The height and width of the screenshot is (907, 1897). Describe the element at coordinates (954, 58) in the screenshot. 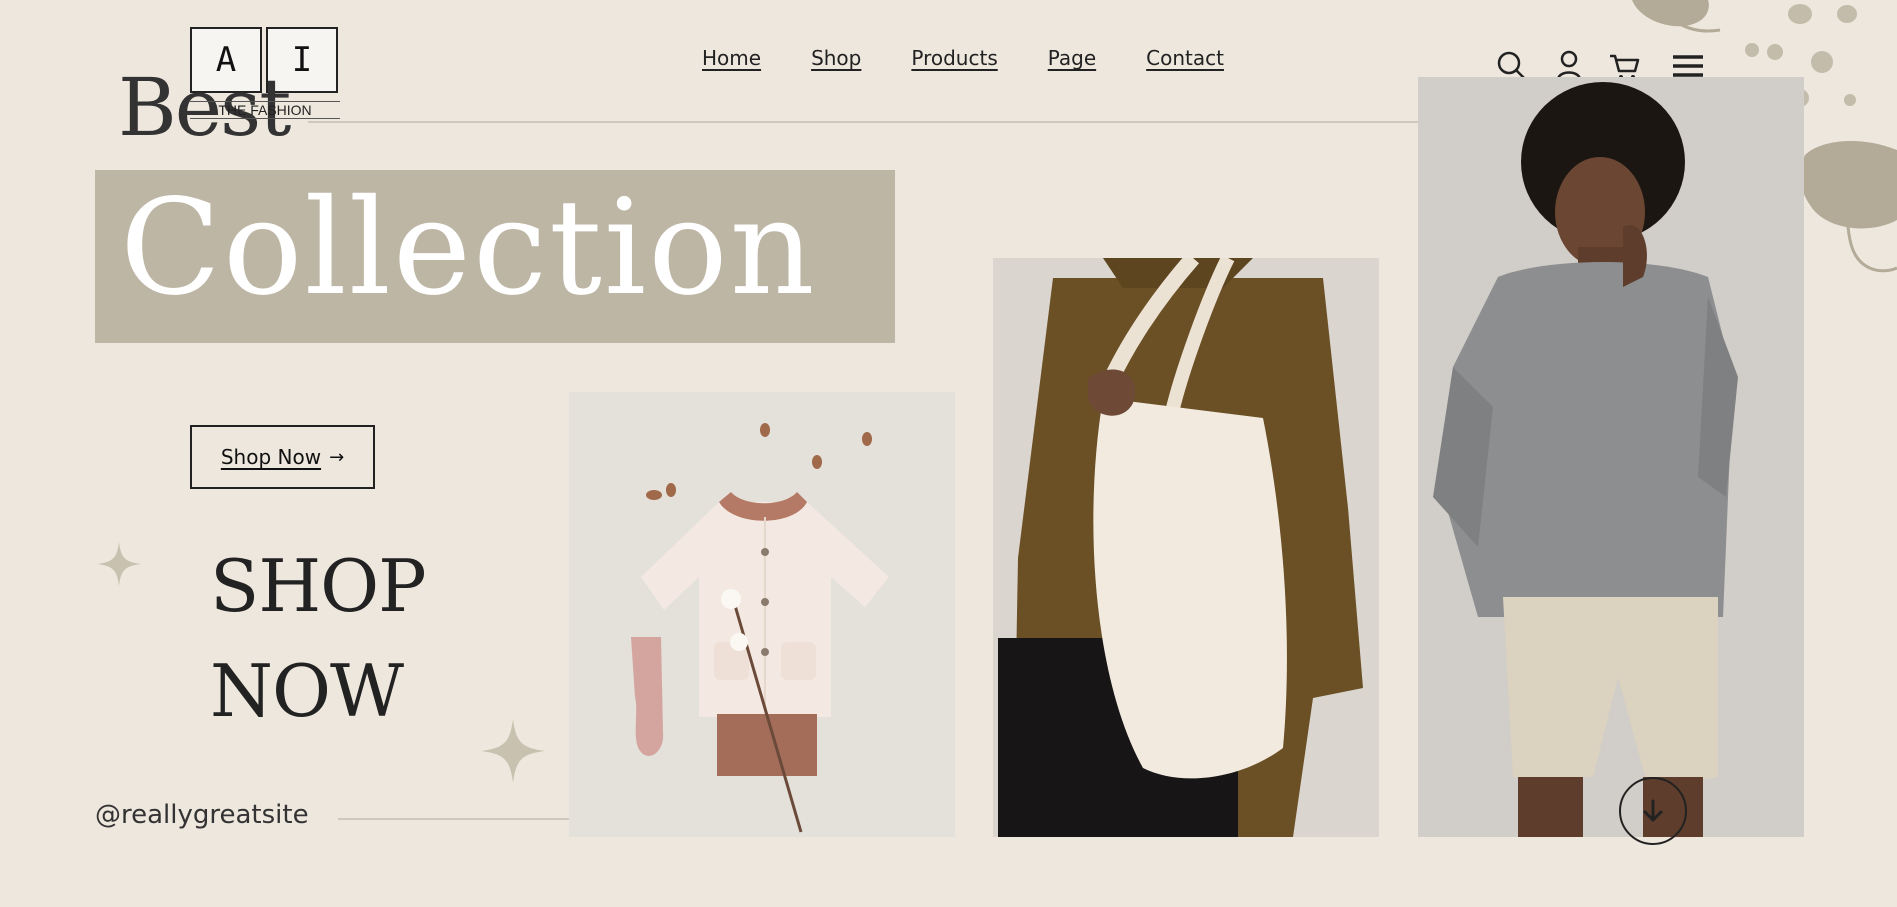

I see `nav-products: Products` at that location.